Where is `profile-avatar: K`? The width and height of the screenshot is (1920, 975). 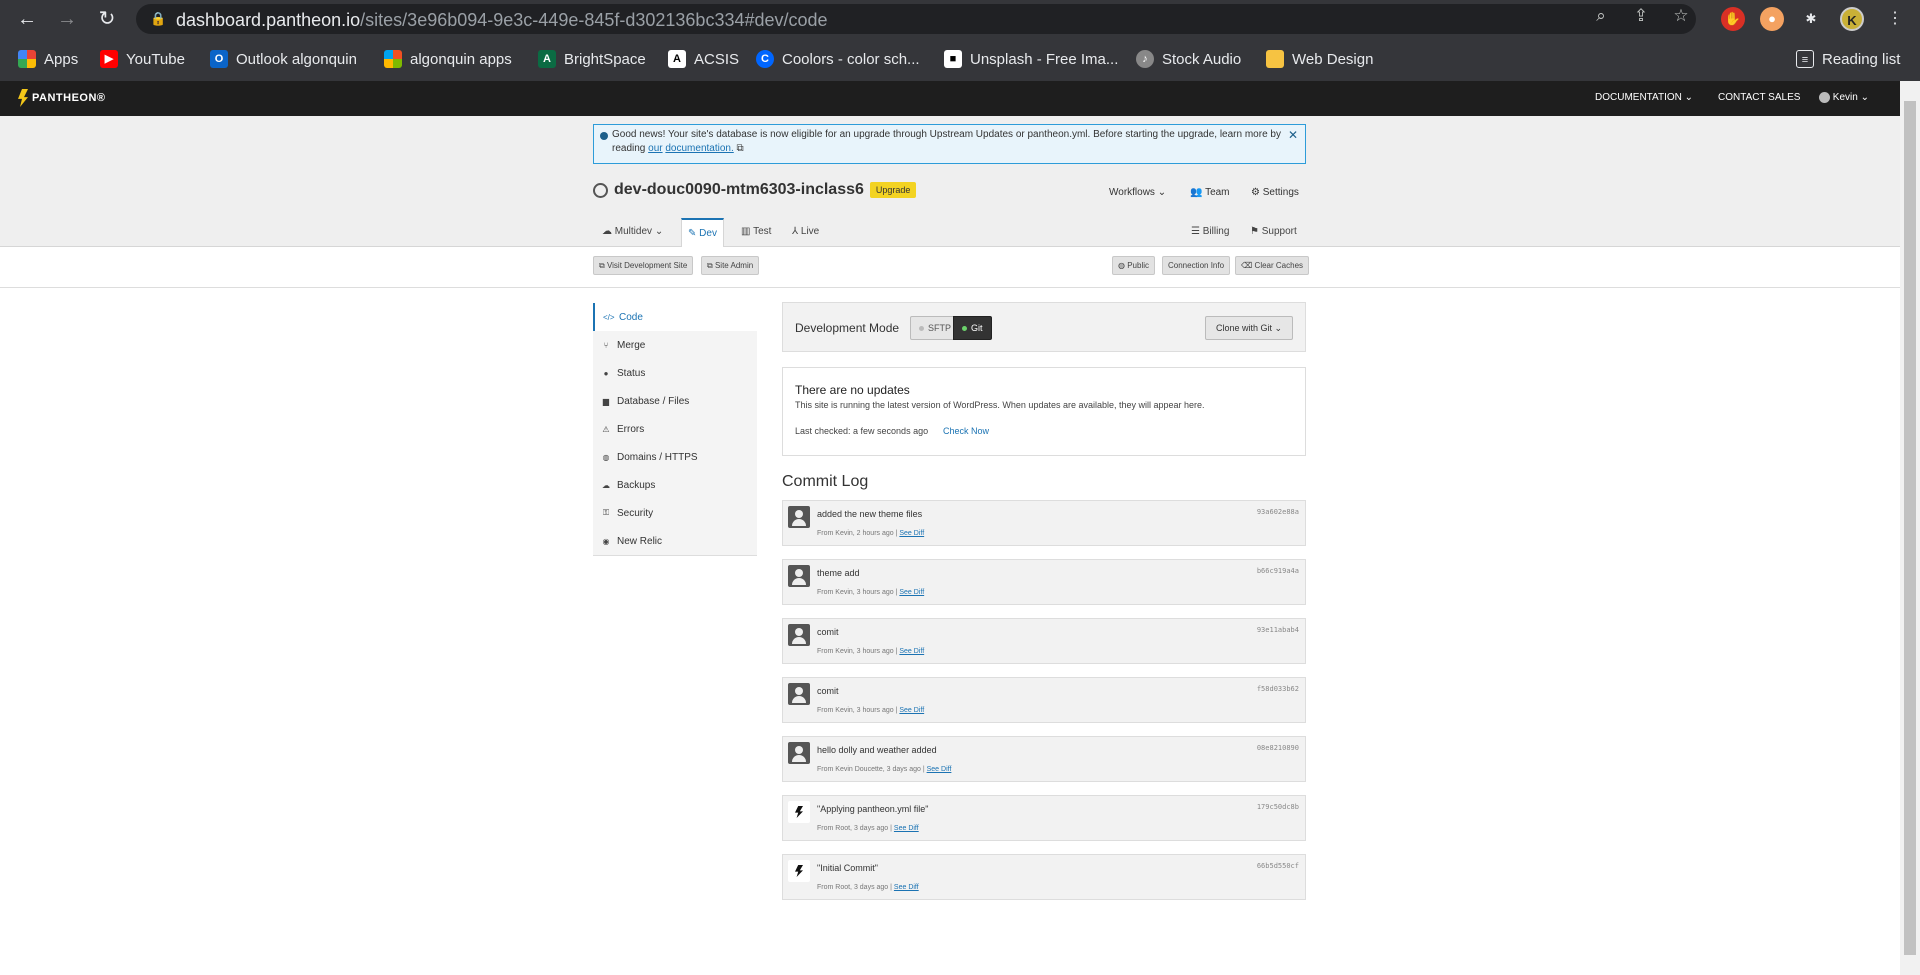
profile-avatar: K is located at coordinates (1852, 19).